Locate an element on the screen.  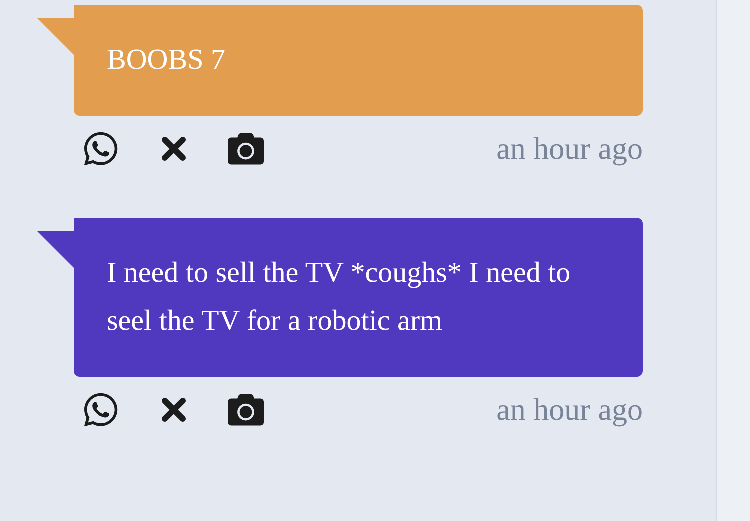
message-text: I need to sell the TV *coughs* I need to seel the TV for a robotic arm is located at coordinates (339, 297).